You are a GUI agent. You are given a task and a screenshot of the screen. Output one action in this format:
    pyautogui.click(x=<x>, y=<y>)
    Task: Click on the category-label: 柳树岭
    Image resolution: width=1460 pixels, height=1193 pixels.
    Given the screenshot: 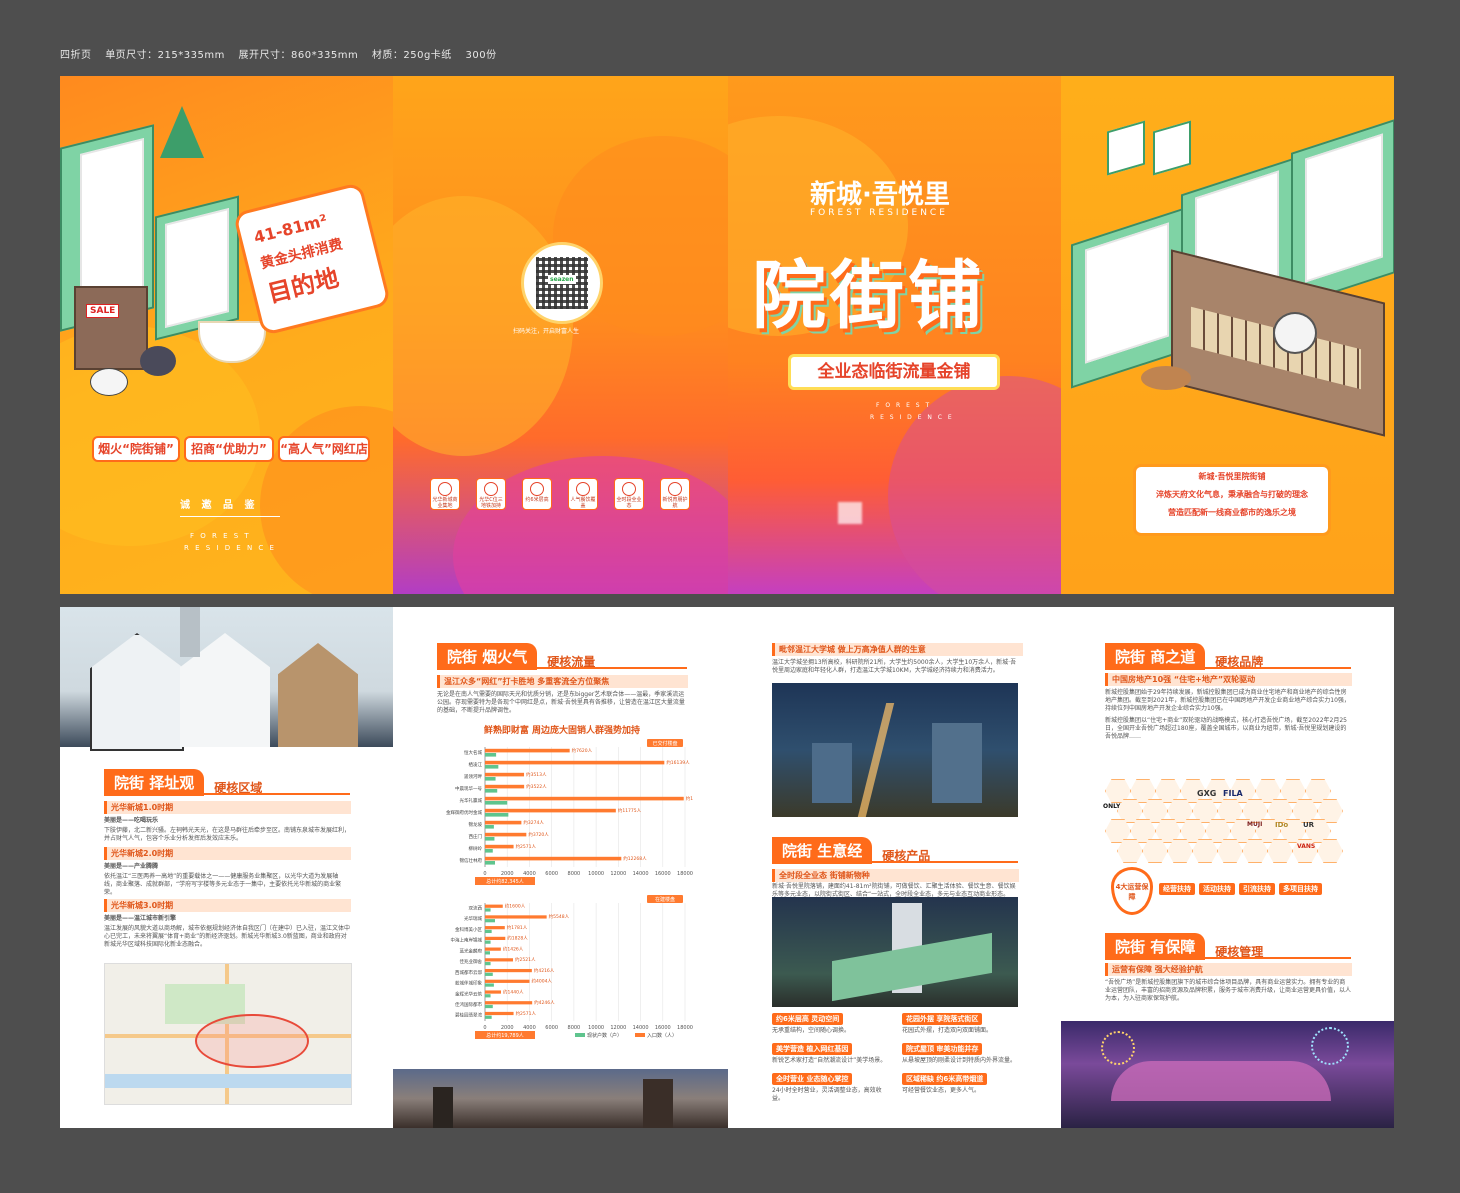 What is the action you would take?
    pyautogui.click(x=476, y=848)
    